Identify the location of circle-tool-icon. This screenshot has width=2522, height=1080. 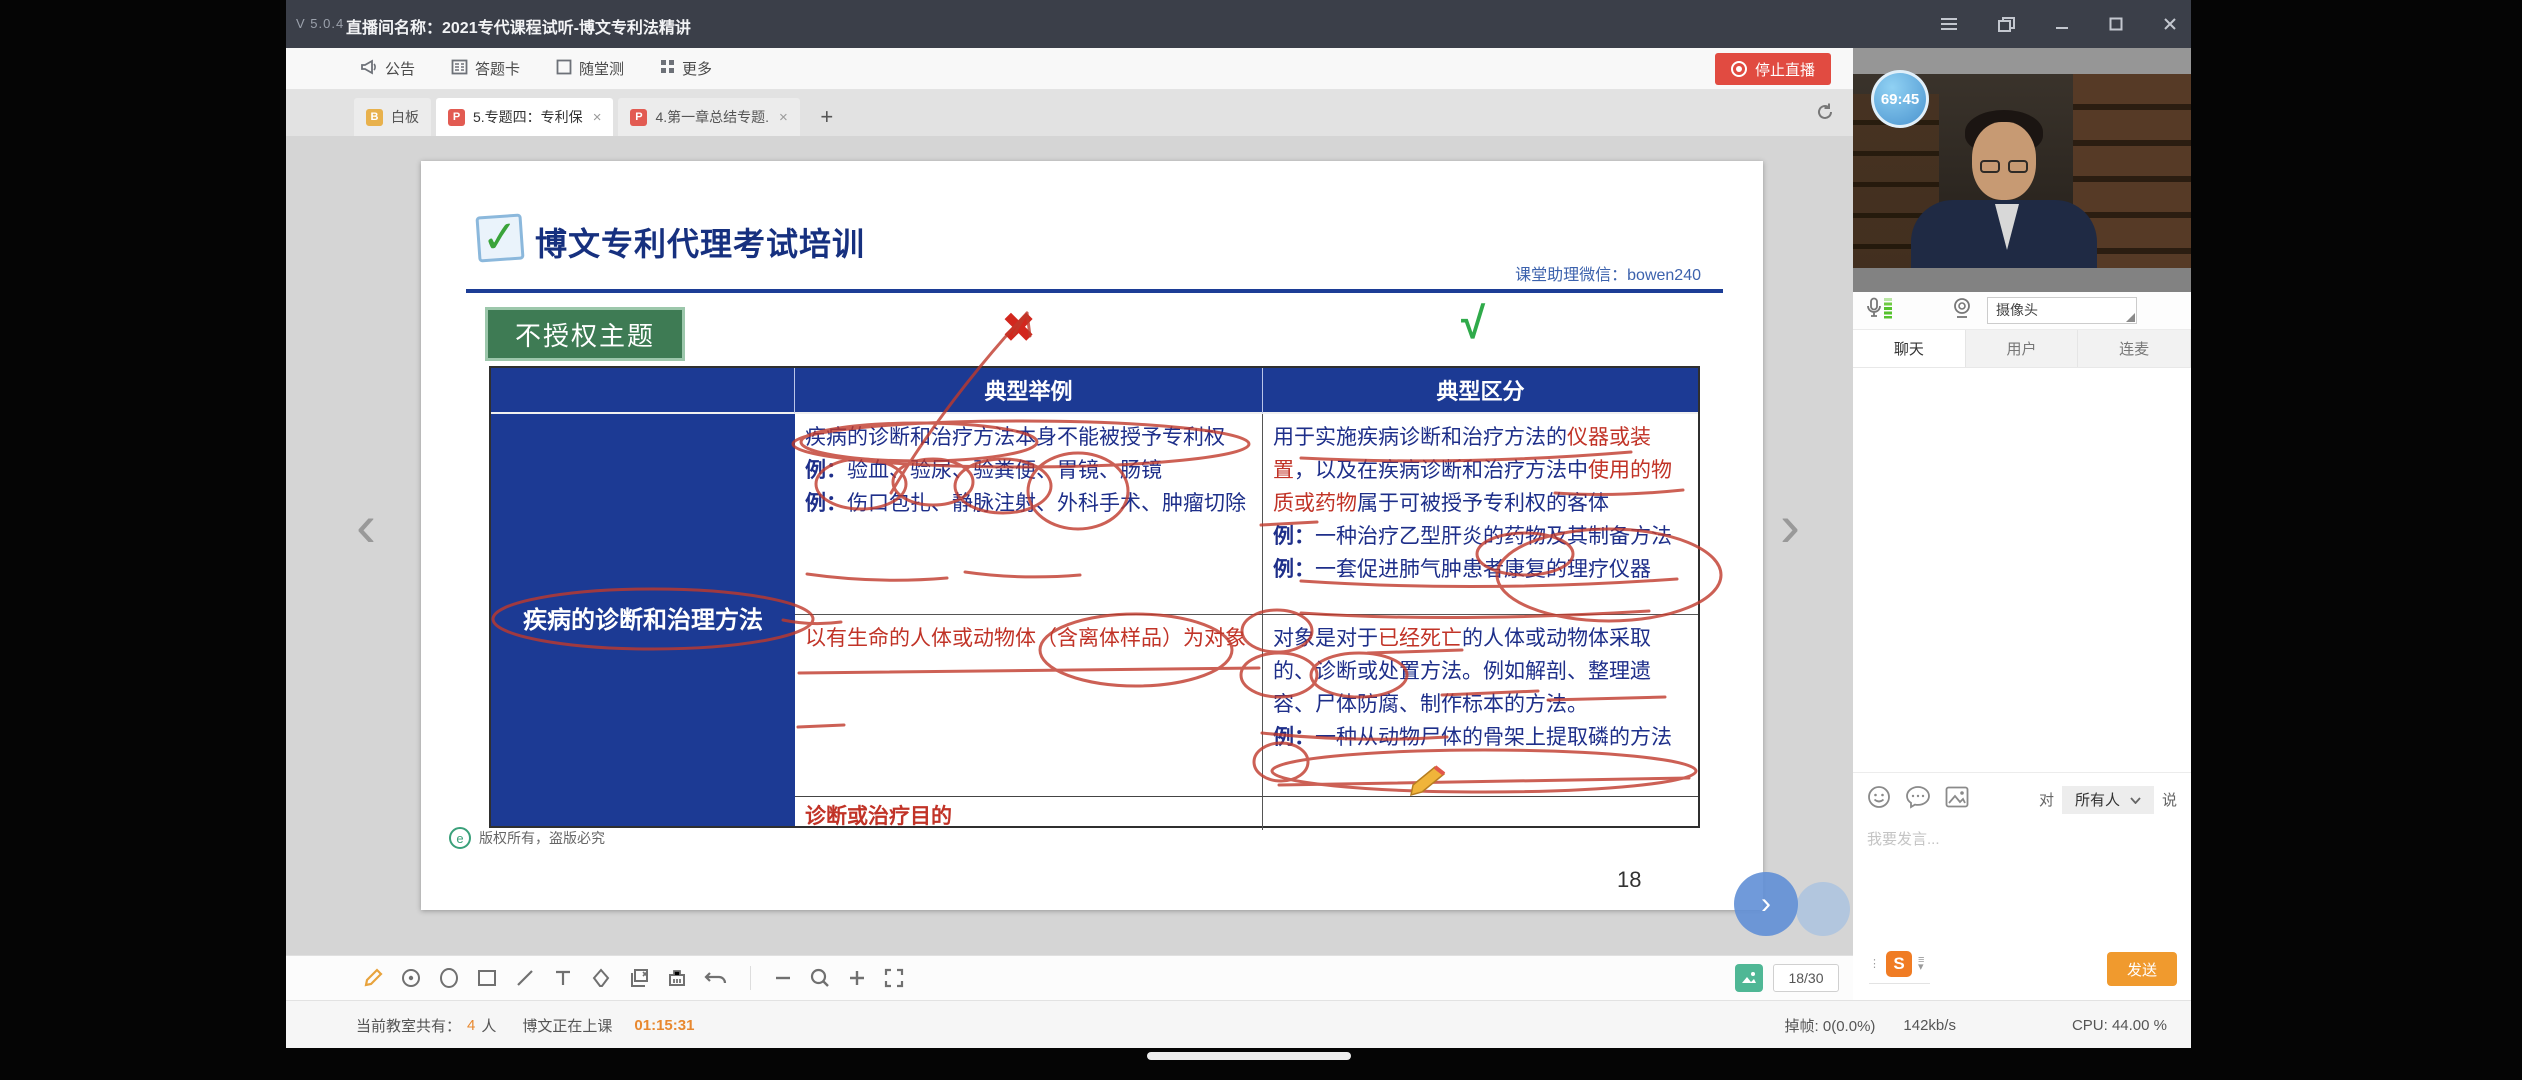
(449, 978).